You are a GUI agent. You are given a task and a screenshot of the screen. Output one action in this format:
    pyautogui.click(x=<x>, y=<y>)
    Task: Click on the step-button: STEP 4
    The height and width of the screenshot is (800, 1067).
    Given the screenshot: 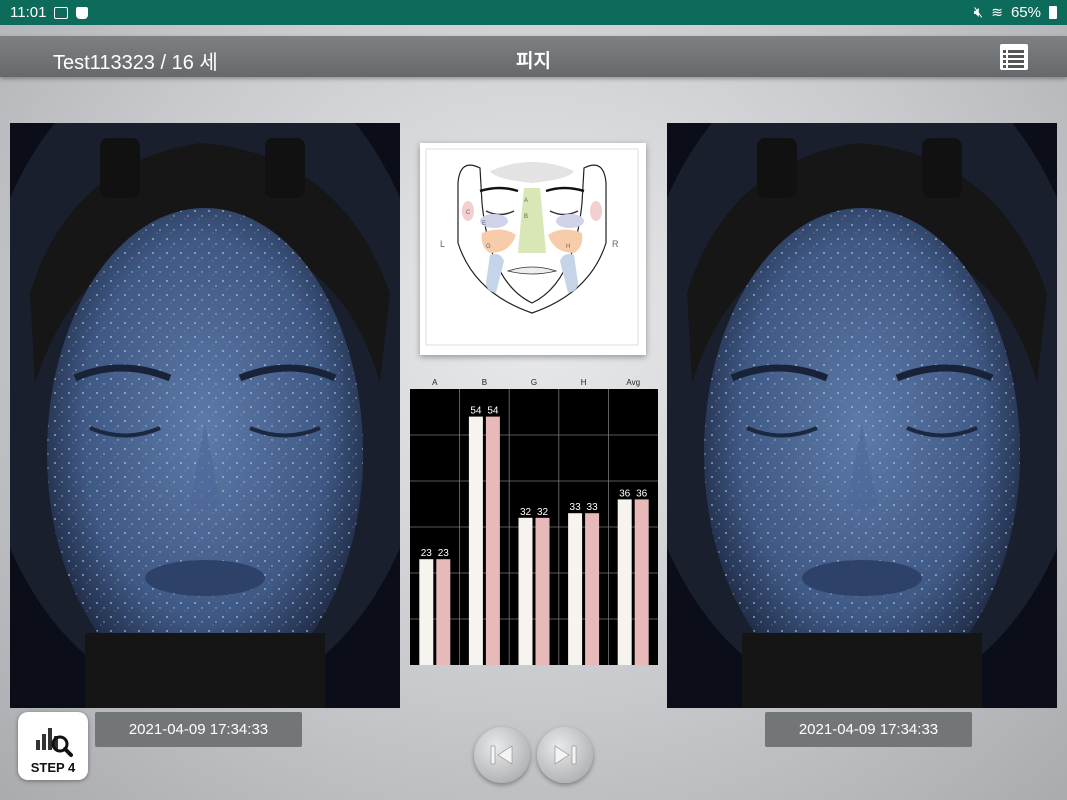 What is the action you would take?
    pyautogui.click(x=53, y=746)
    